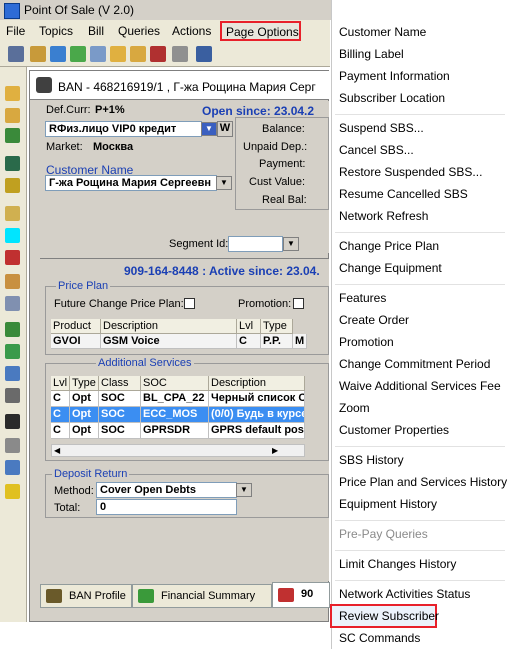 This screenshot has width=509, height=649. Describe the element at coordinates (166, 490) in the screenshot. I see `method-select: Cover Open Debts` at that location.